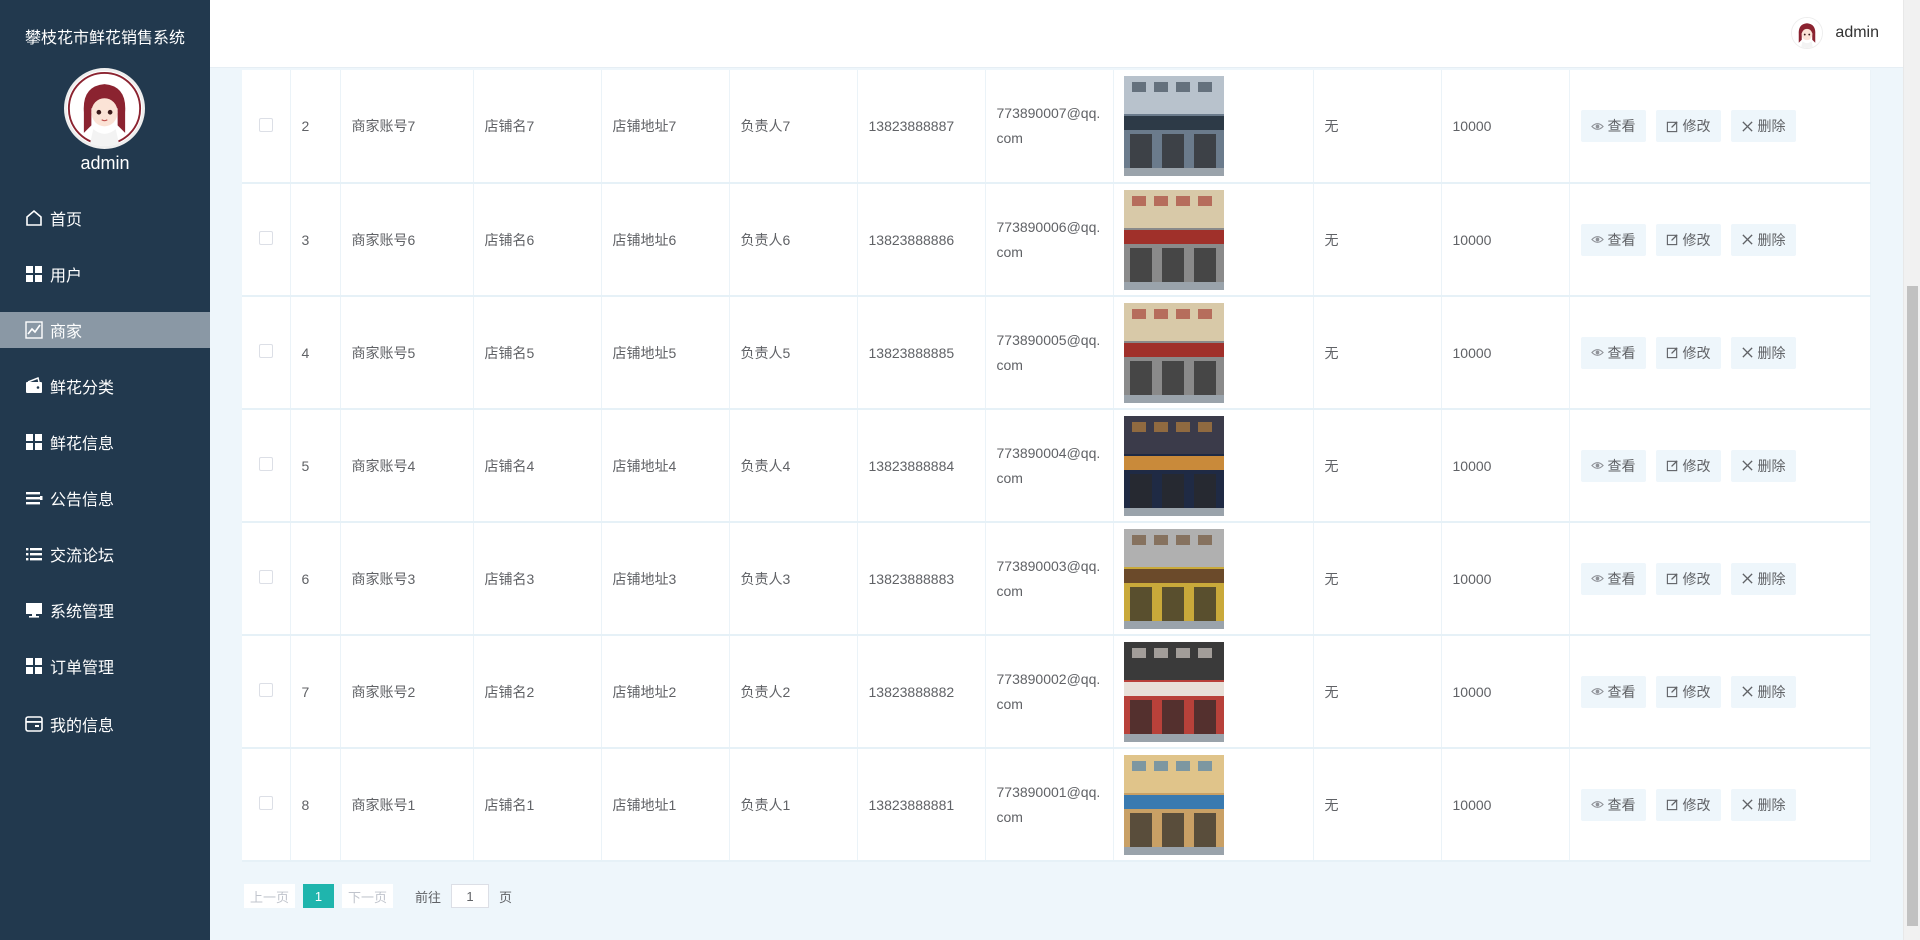  What do you see at coordinates (105, 274) in the screenshot?
I see `sidebar-item-users: 用户` at bounding box center [105, 274].